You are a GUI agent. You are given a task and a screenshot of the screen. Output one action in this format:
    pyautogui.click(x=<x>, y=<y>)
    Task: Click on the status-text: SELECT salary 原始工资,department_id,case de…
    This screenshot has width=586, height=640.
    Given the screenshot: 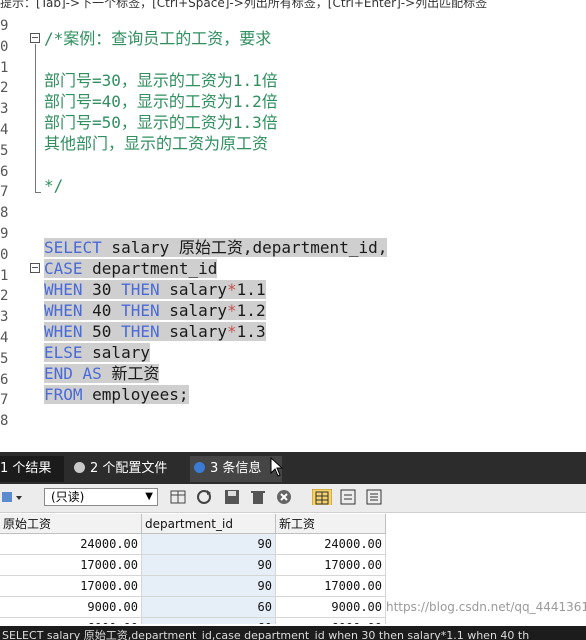 What is the action you would take?
    pyautogui.click(x=266, y=634)
    